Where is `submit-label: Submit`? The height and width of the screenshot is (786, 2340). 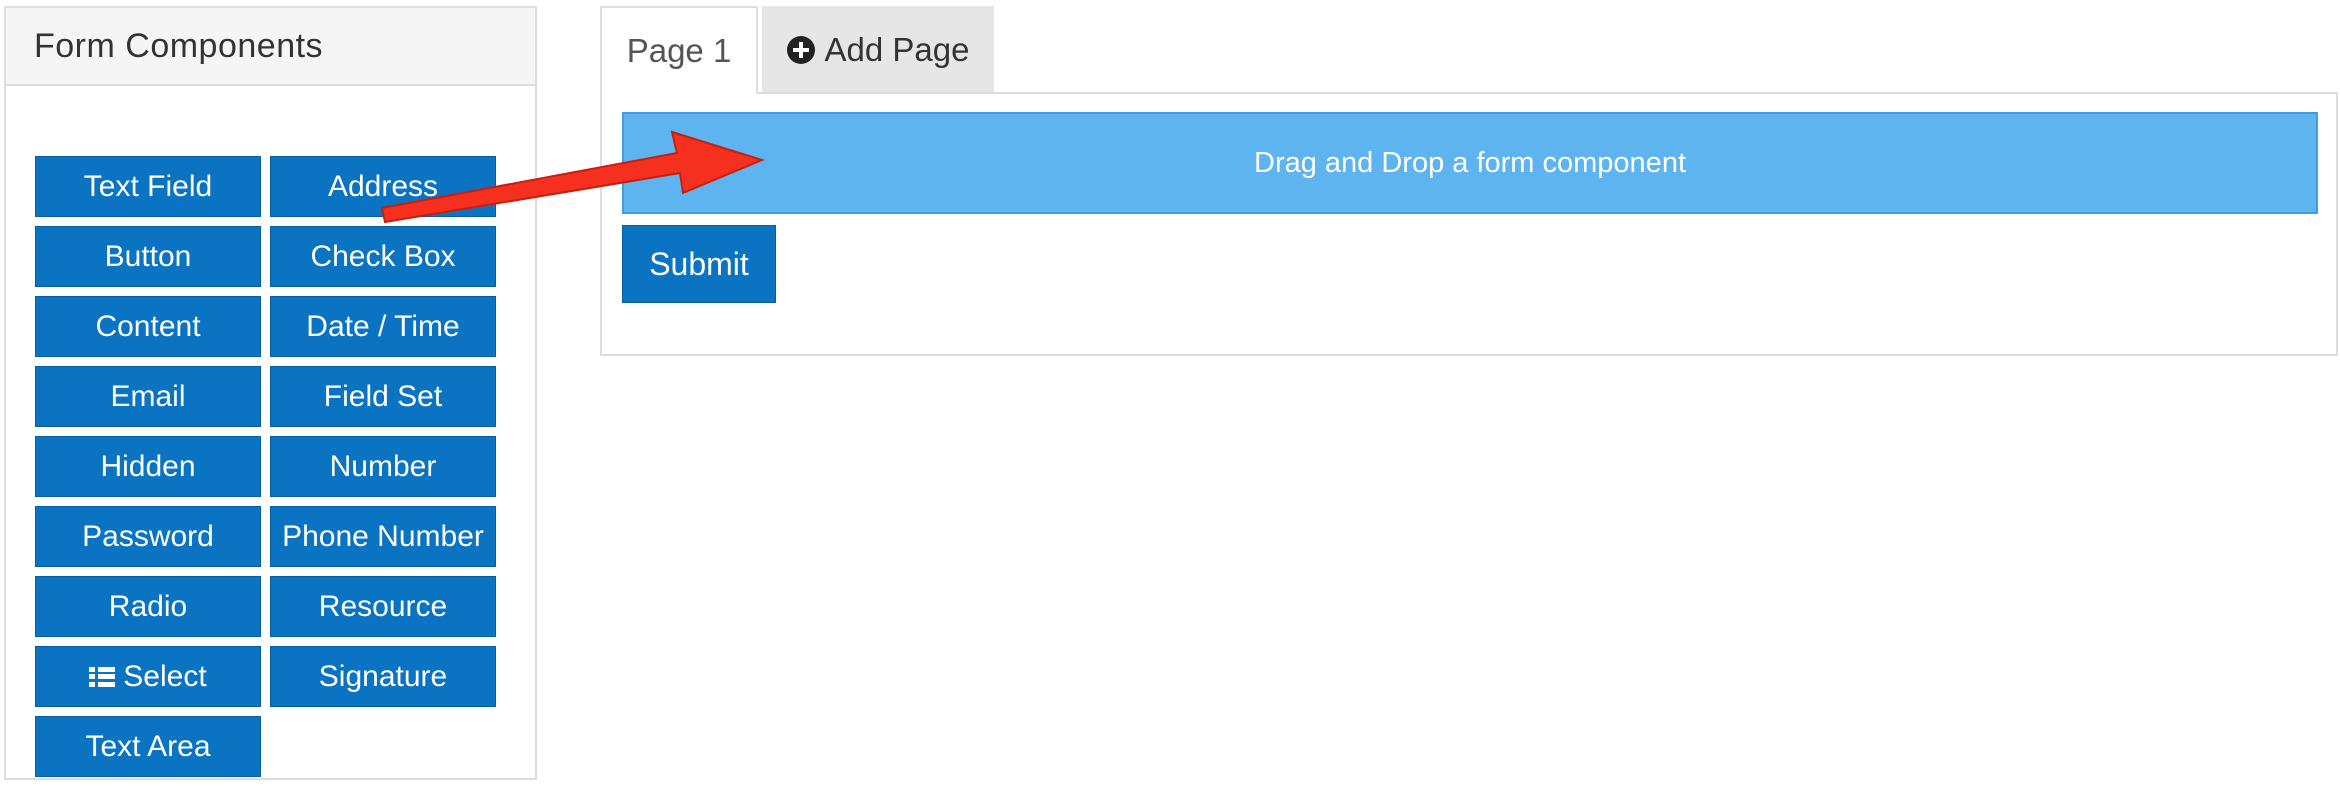
submit-label: Submit is located at coordinates (699, 263).